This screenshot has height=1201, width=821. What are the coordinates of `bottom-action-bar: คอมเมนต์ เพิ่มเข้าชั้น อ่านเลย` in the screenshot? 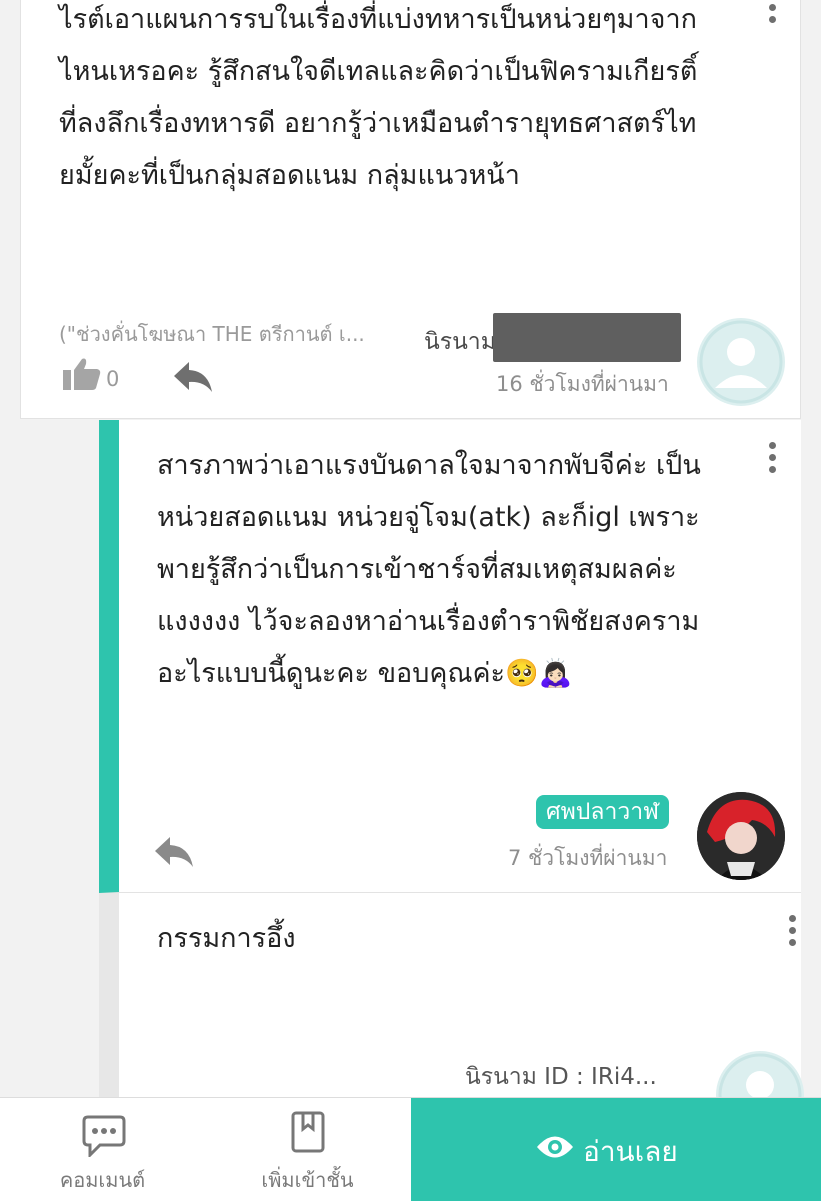 It's located at (410, 1149).